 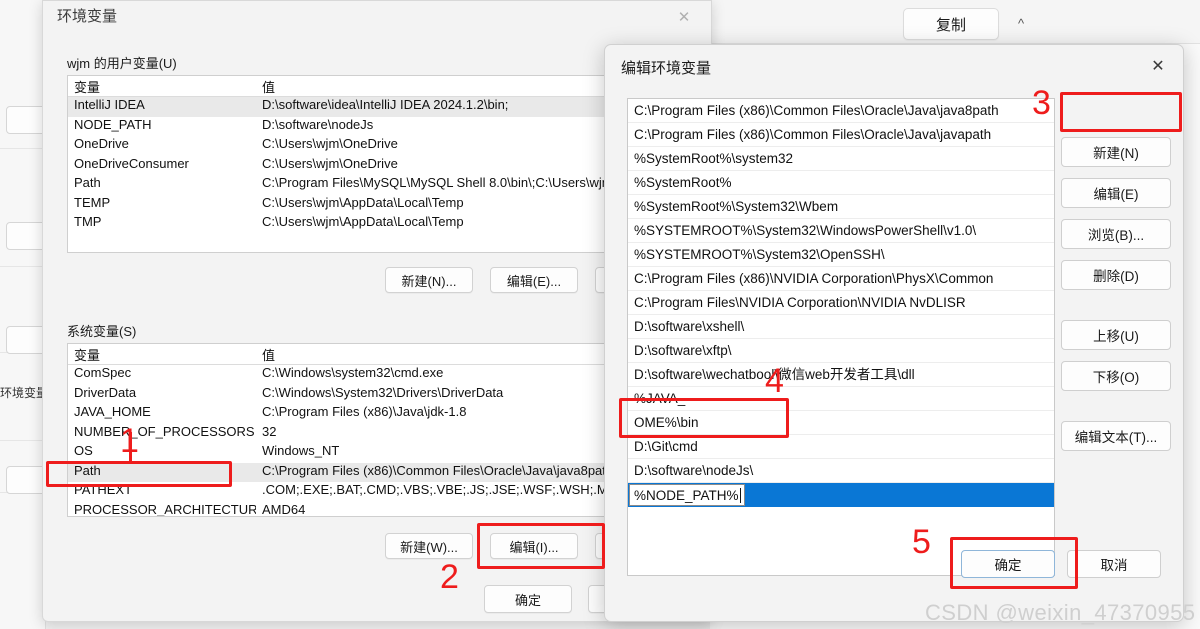 What do you see at coordinates (377, 146) in the screenshot?
I see `table-row: OneDrive C:\Users\wjm\OneDrive` at bounding box center [377, 146].